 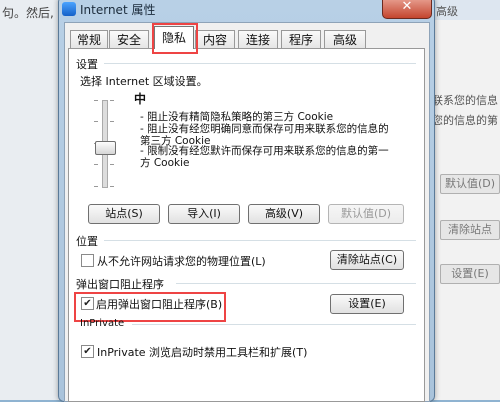 I want to click on popup-blocker-checkbox: ✔, so click(x=87, y=303).